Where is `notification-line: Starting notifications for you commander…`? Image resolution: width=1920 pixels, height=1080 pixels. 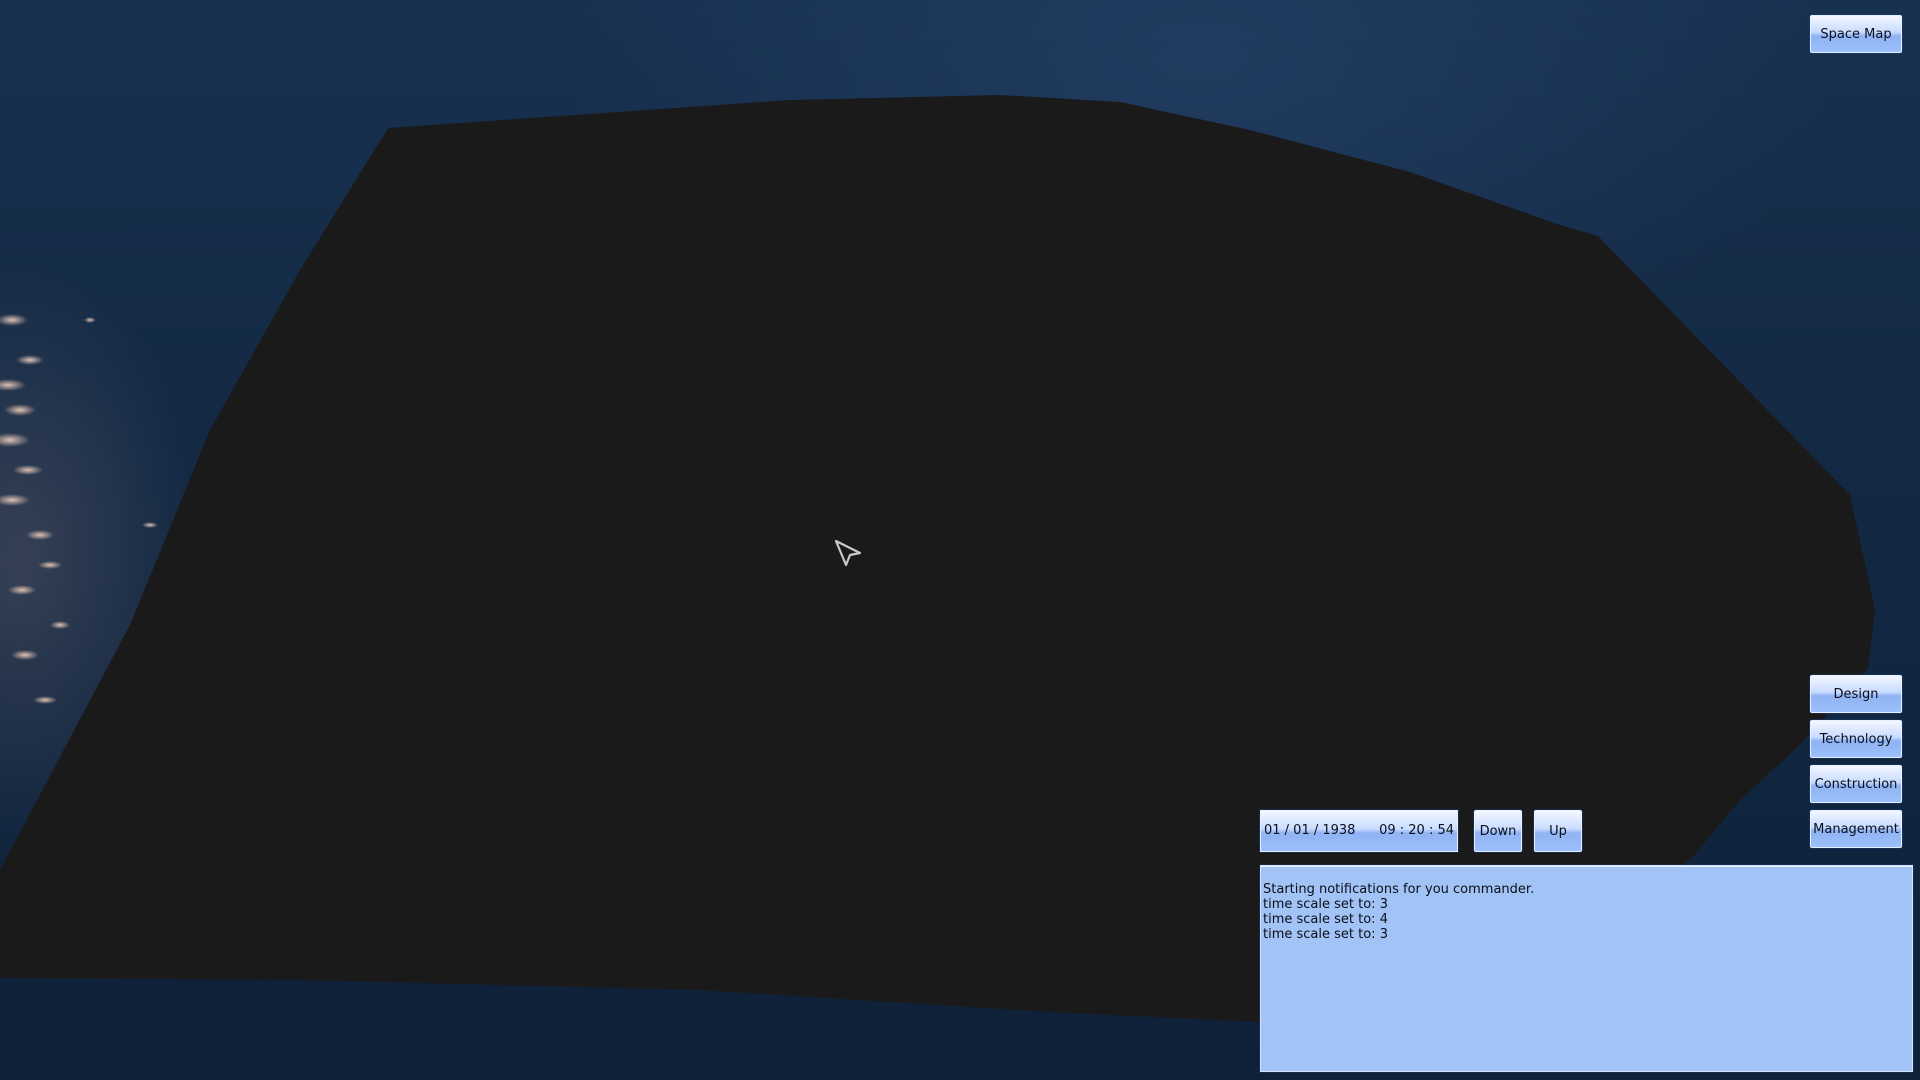 notification-line: Starting notifications for you commander… is located at coordinates (1399, 889).